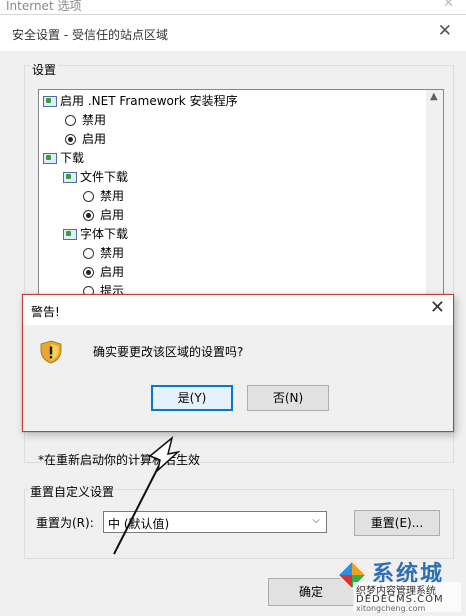 The height and width of the screenshot is (616, 466). I want to click on settings-item-file-download: 文件下载, so click(95, 177).